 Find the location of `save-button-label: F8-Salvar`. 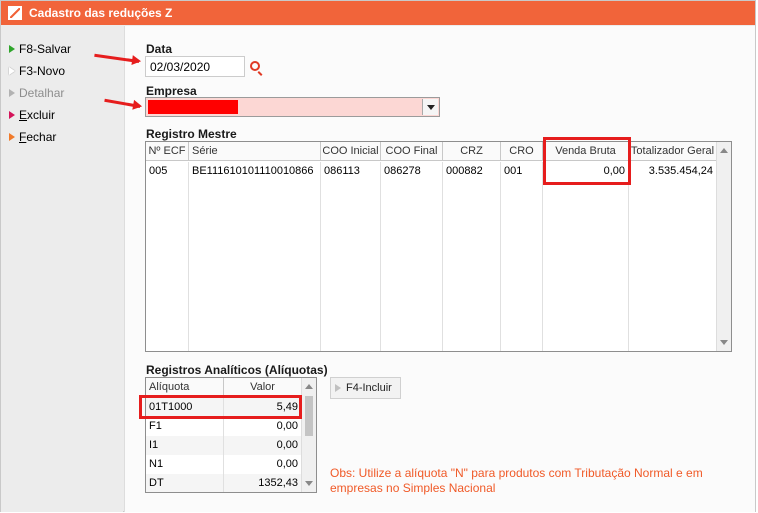

save-button-label: F8-Salvar is located at coordinates (45, 49).